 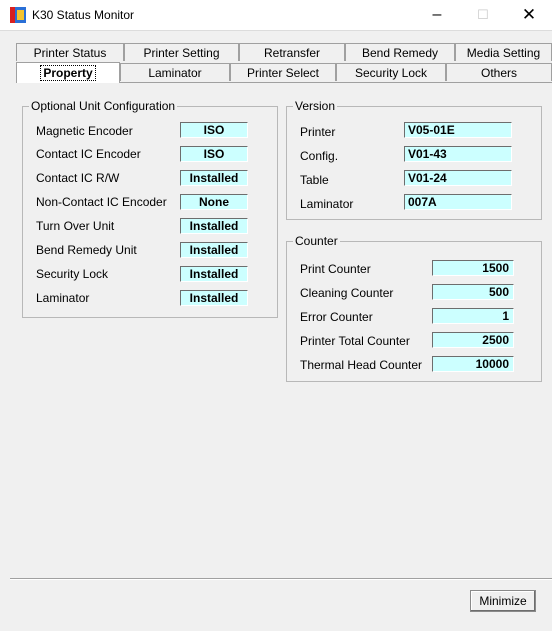 What do you see at coordinates (335, 269) in the screenshot?
I see `counter-label: Print Counter` at bounding box center [335, 269].